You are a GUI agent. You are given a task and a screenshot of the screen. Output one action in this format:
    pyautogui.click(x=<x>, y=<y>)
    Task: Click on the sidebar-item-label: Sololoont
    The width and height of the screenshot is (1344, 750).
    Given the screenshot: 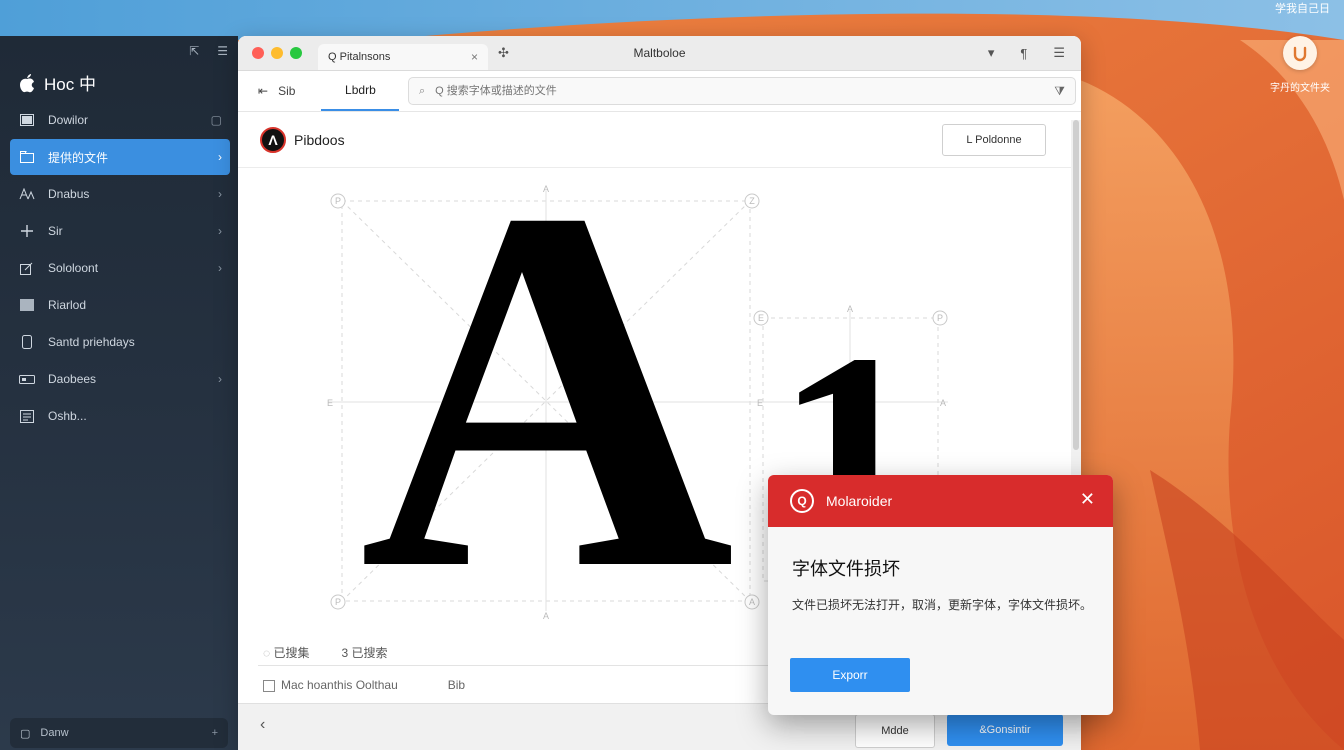 What is the action you would take?
    pyautogui.click(x=73, y=268)
    